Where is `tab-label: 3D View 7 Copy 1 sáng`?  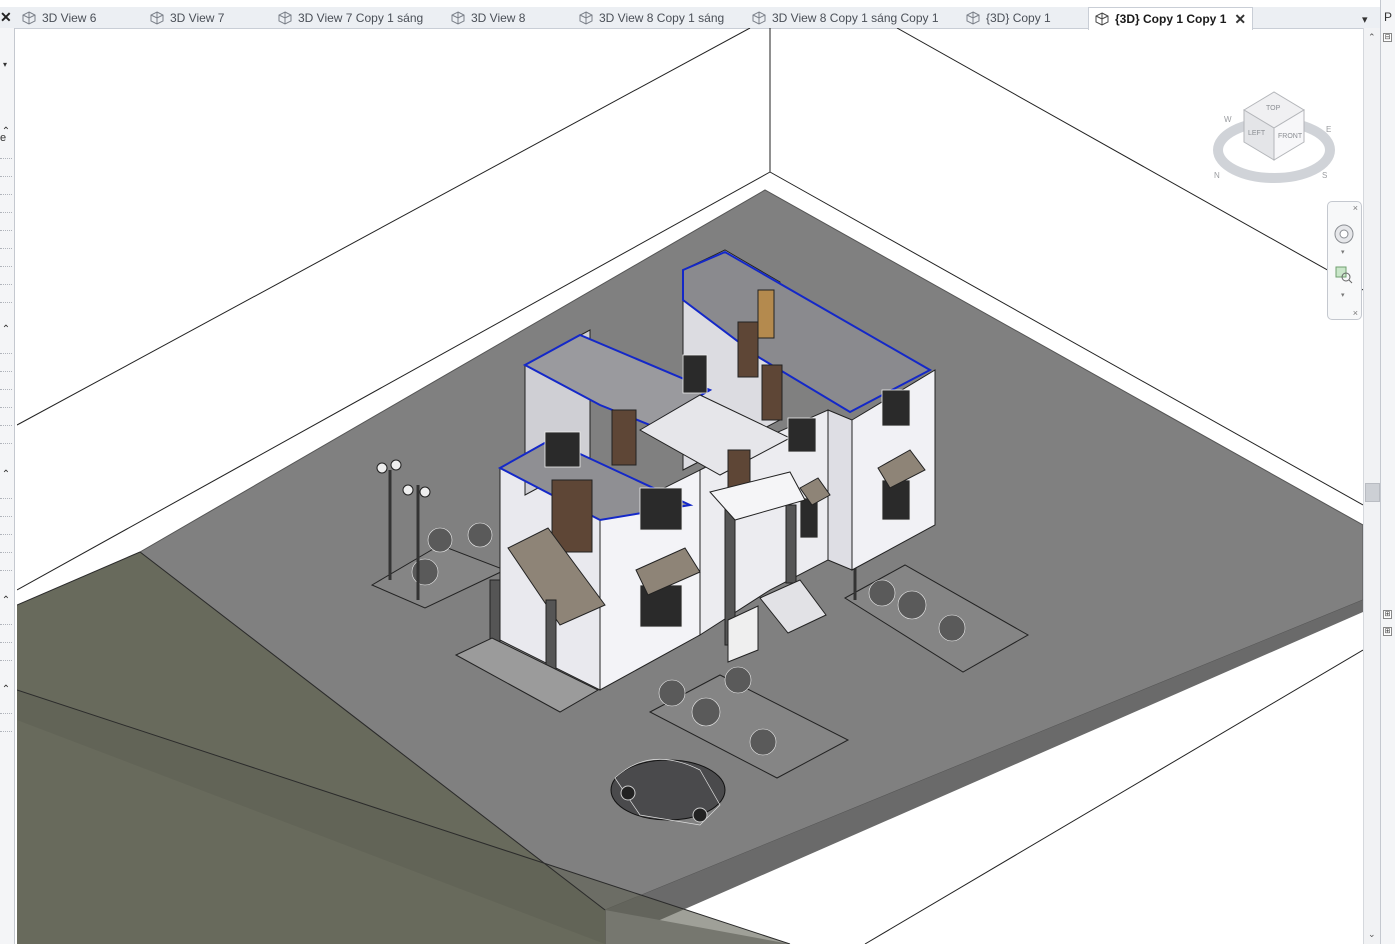 tab-label: 3D View 7 Copy 1 sáng is located at coordinates (361, 17).